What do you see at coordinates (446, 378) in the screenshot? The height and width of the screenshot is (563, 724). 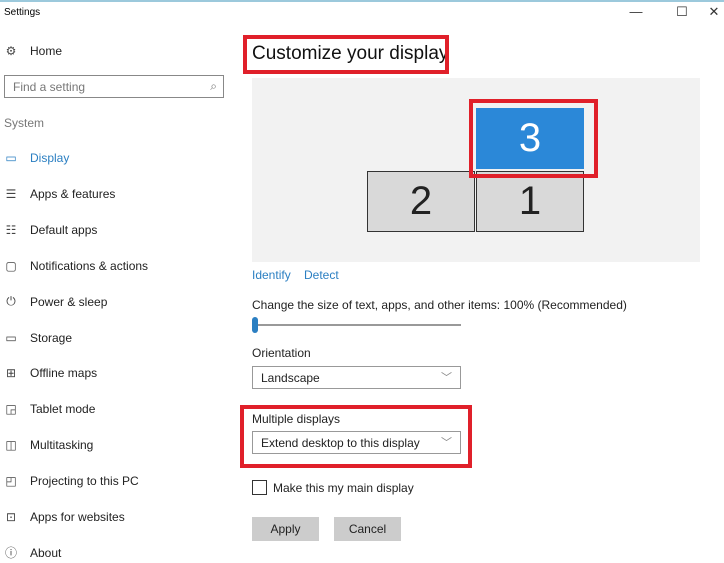 I see `chevron-down-icon: ﹀` at bounding box center [446, 378].